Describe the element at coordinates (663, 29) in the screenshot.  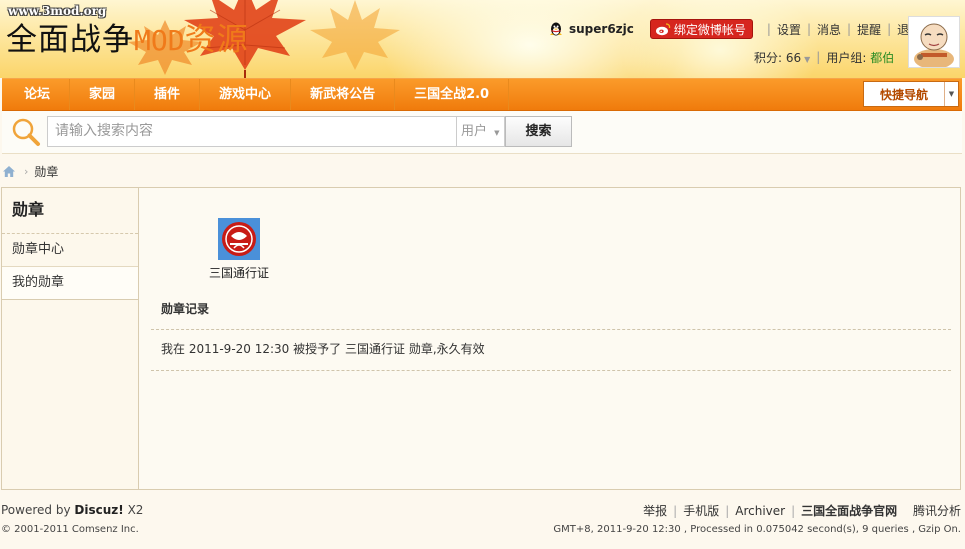
I see `weibo-icon` at that location.